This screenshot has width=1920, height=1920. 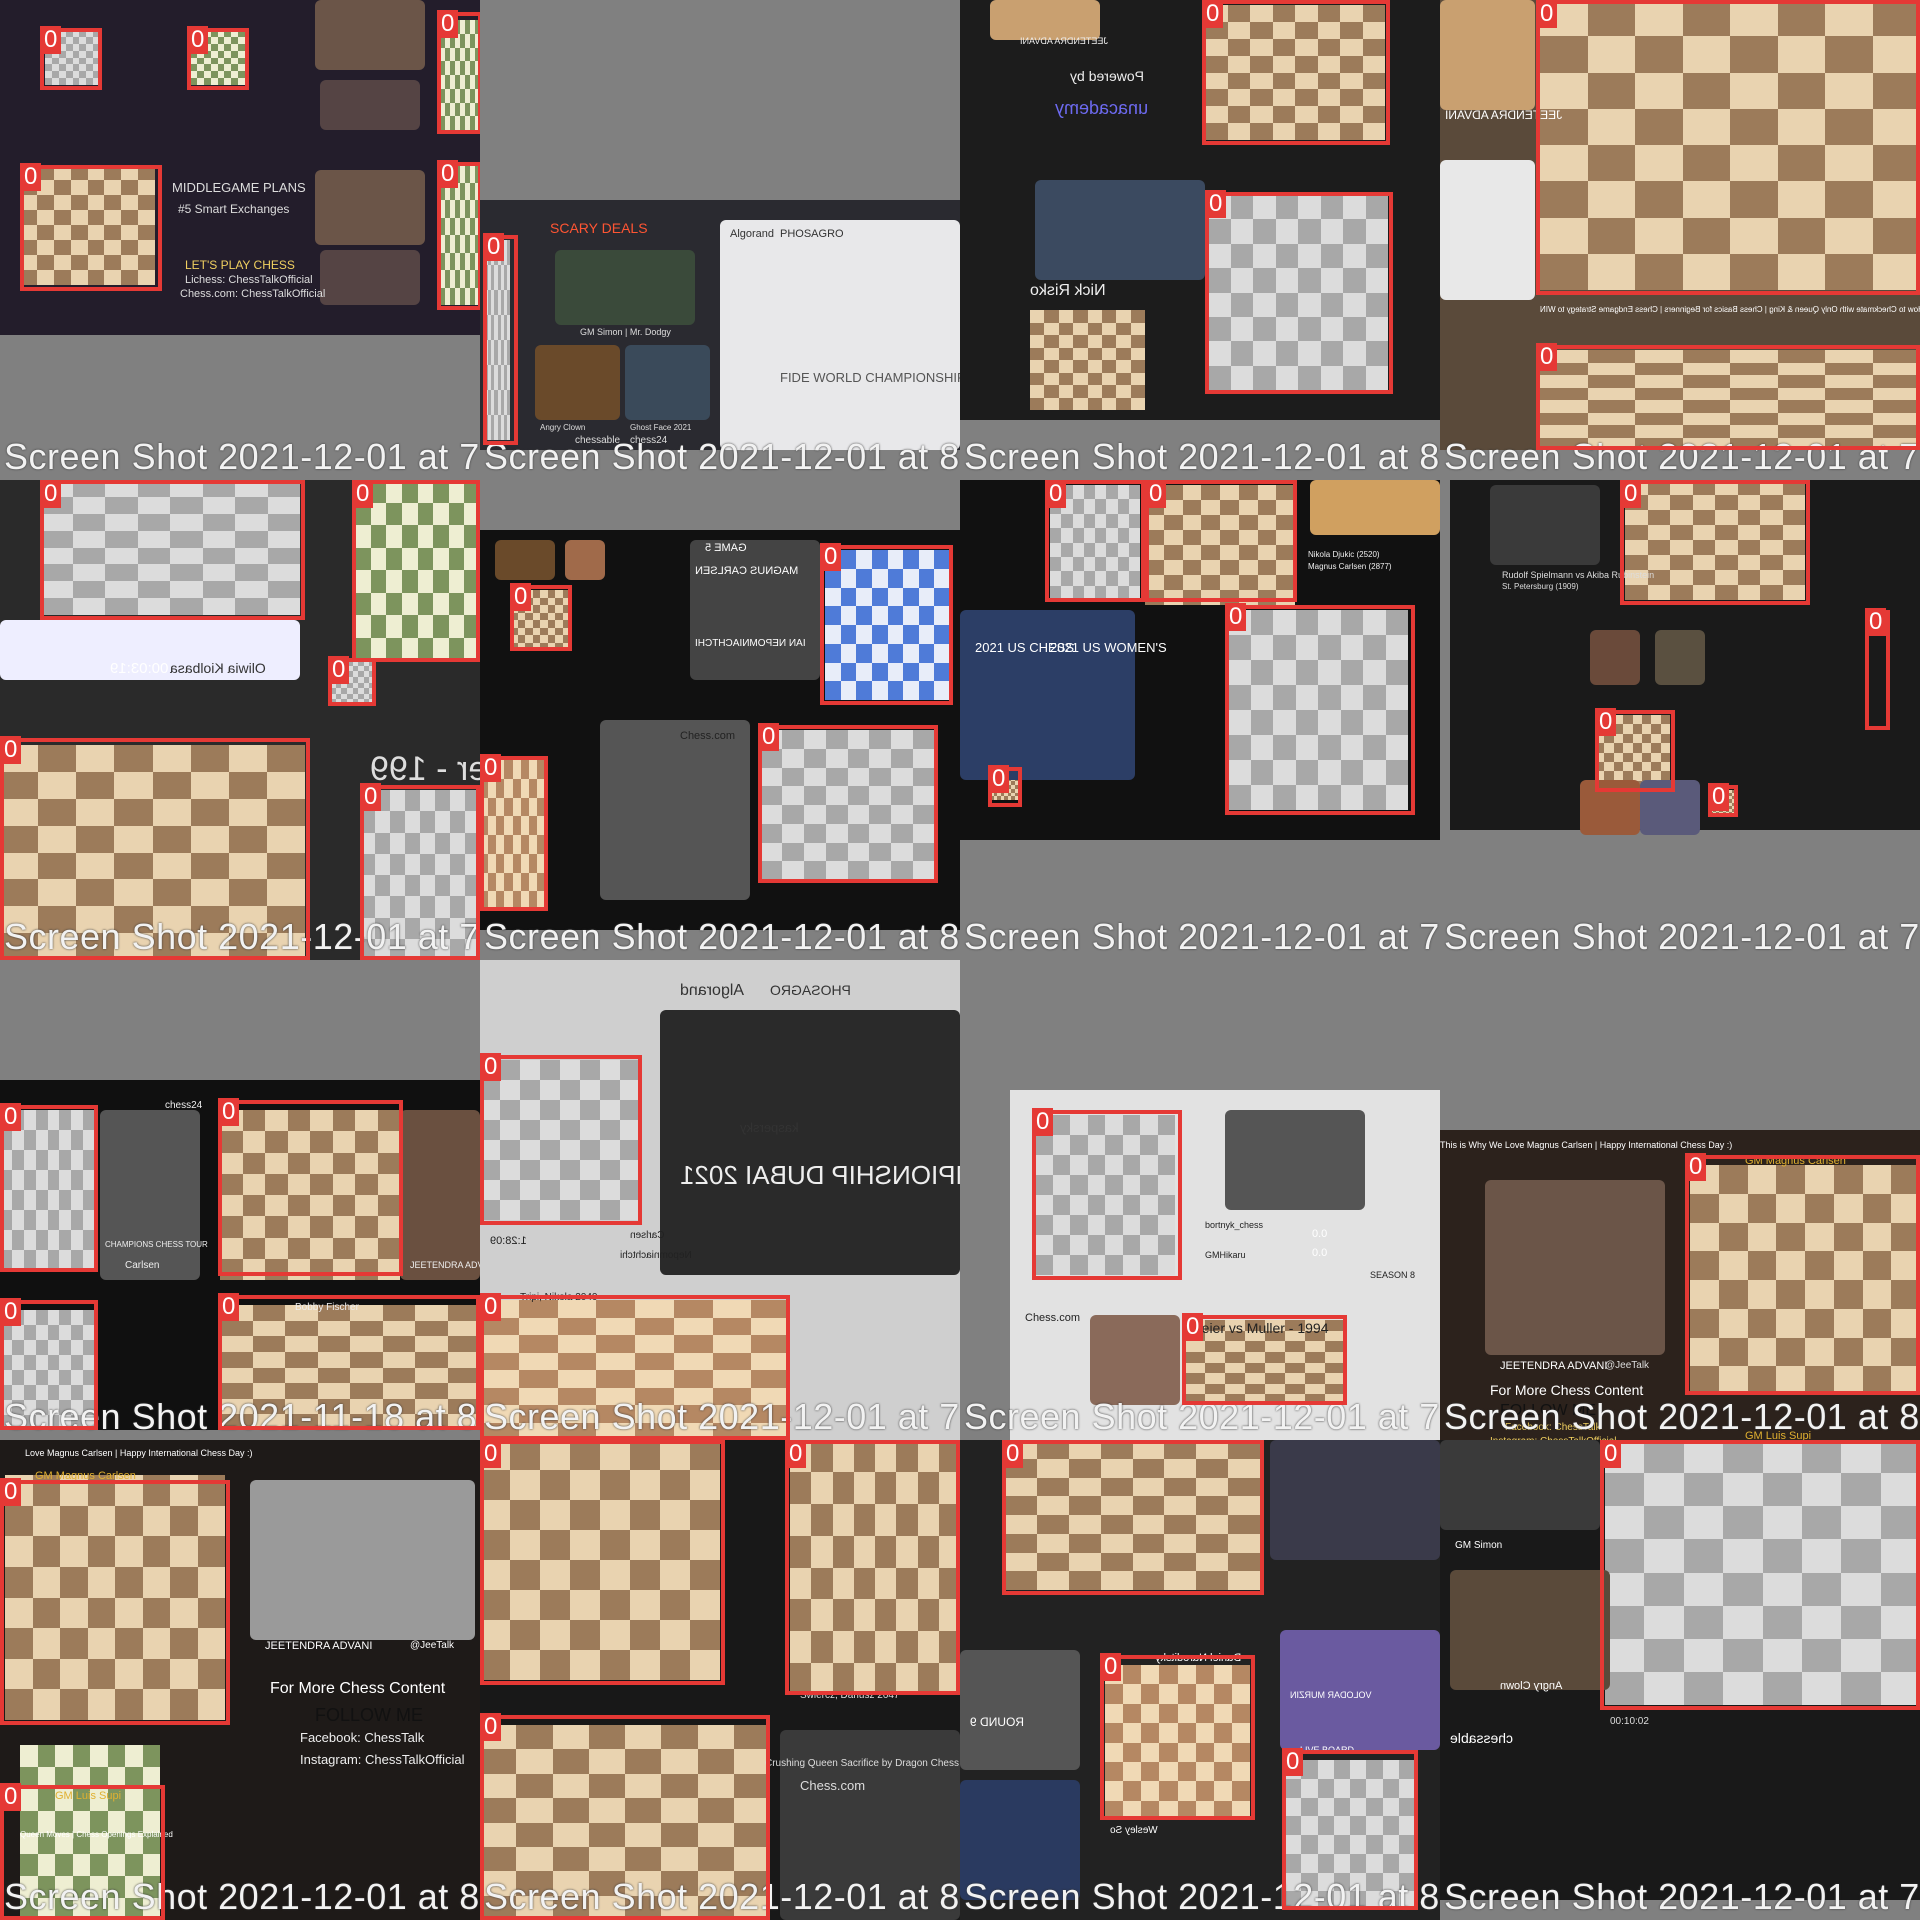 I want to click on tile-caption: Screen Shot 2021-12-01 at 8.11.49 PM.jpg, so click(x=722, y=456).